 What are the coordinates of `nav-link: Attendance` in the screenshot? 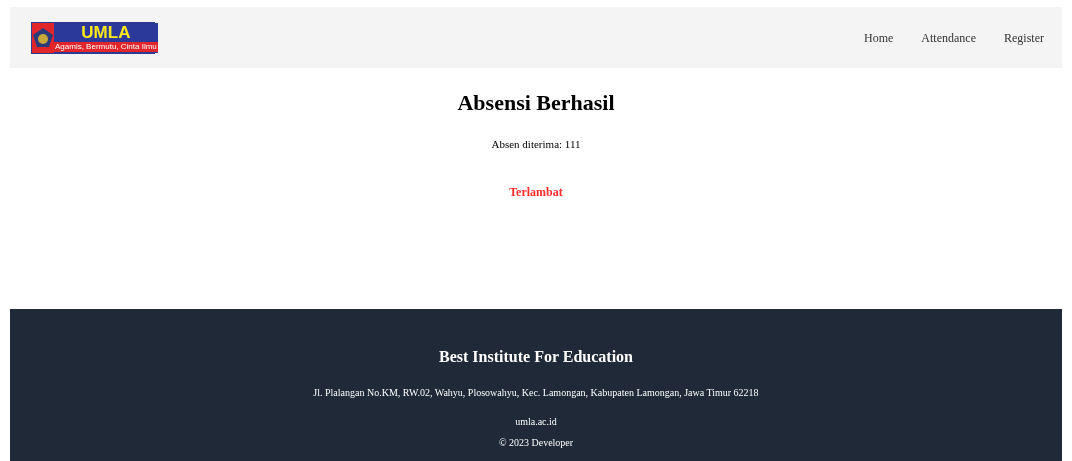 It's located at (948, 37).